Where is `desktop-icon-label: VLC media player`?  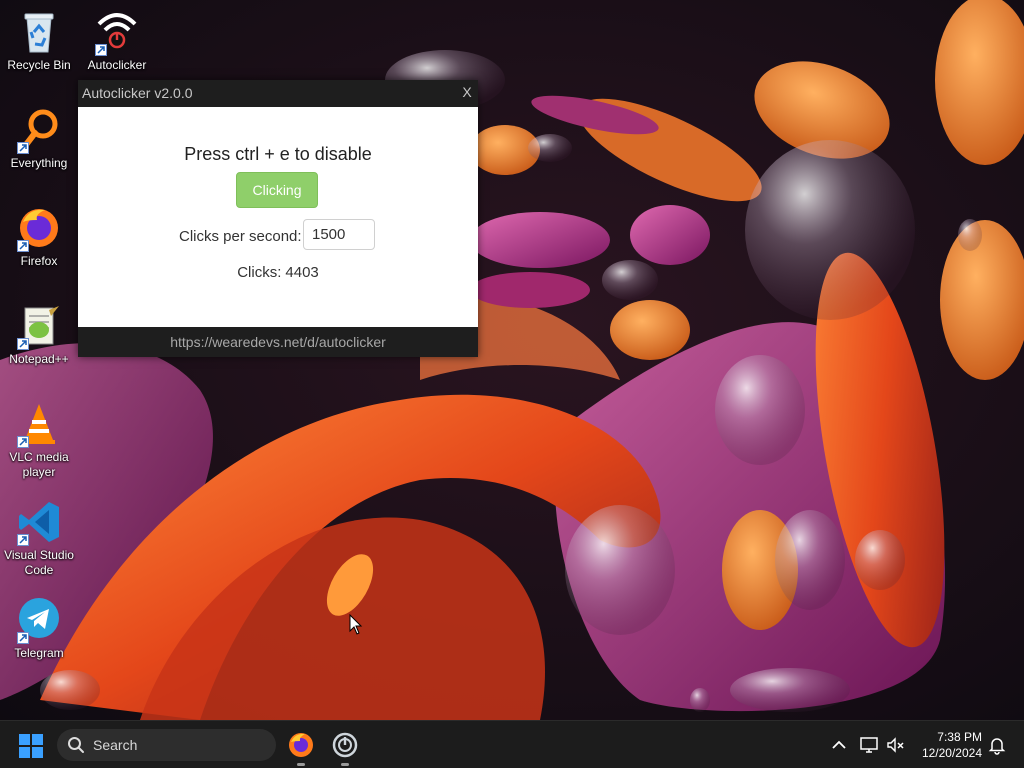
desktop-icon-label: VLC media player is located at coordinates (39, 464).